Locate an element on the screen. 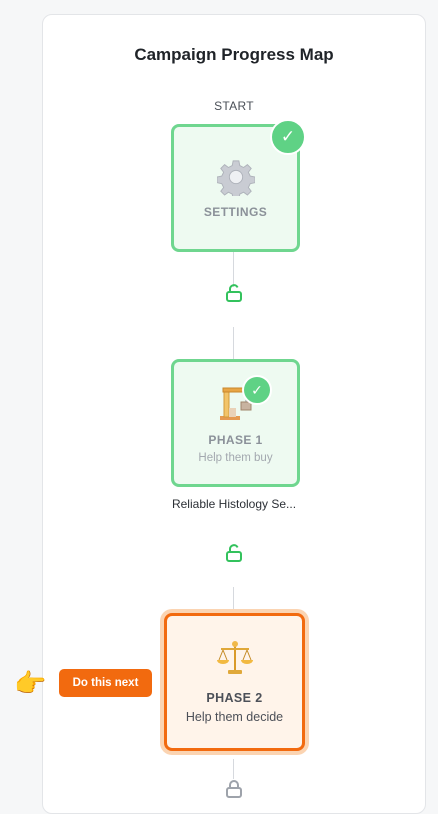  step-subtitle: Help them buy is located at coordinates (235, 458).